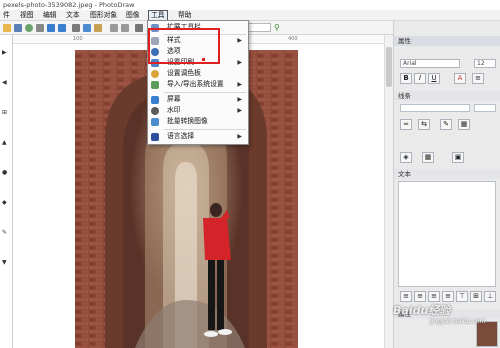 The height and width of the screenshot is (348, 500). I want to click on menu-item-palette-setup: 设置调色板, so click(198, 73).